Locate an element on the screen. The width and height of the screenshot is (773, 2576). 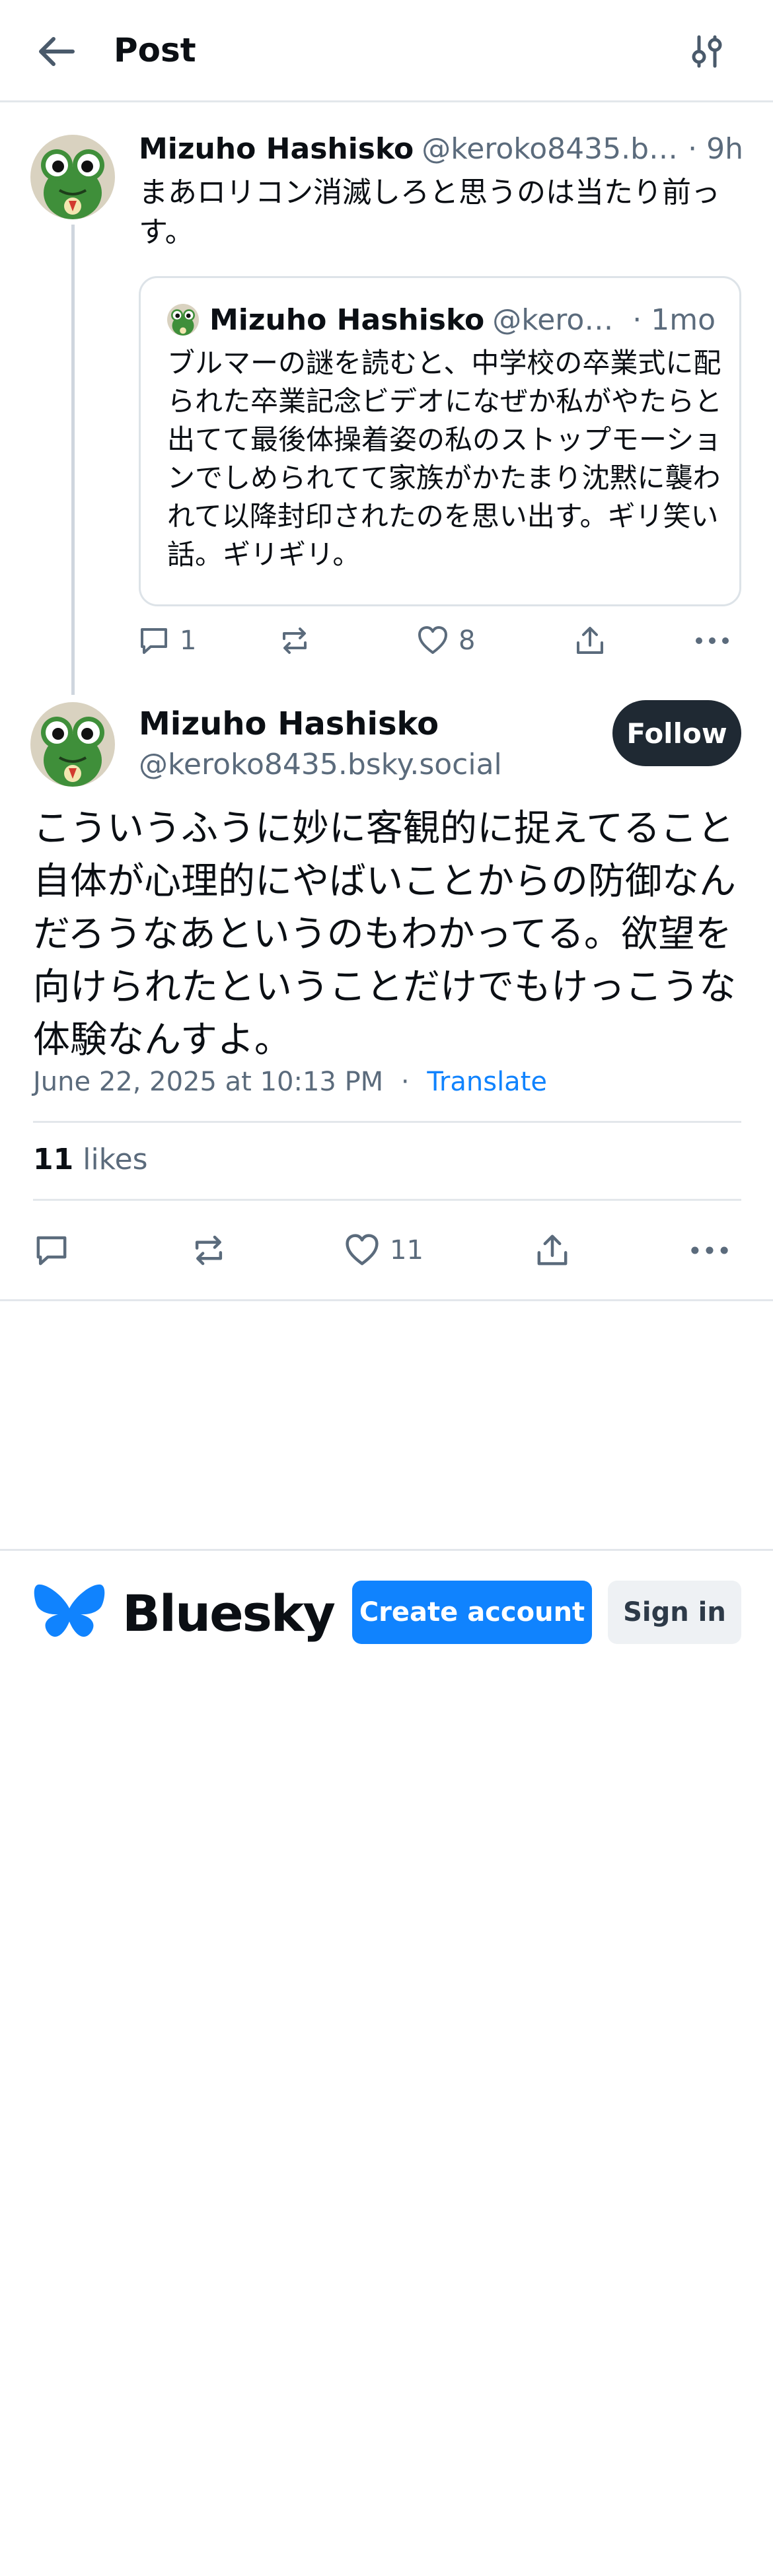
quote-post-header: Mizuho Hashisko @keroko8... · 1mo is located at coordinates (441, 319).